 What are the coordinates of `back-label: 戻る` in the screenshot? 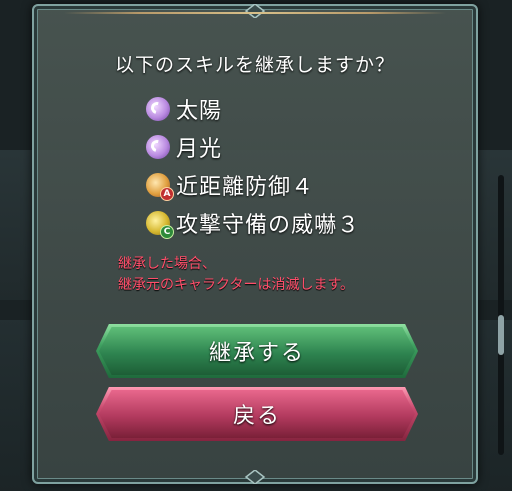 It's located at (256, 416).